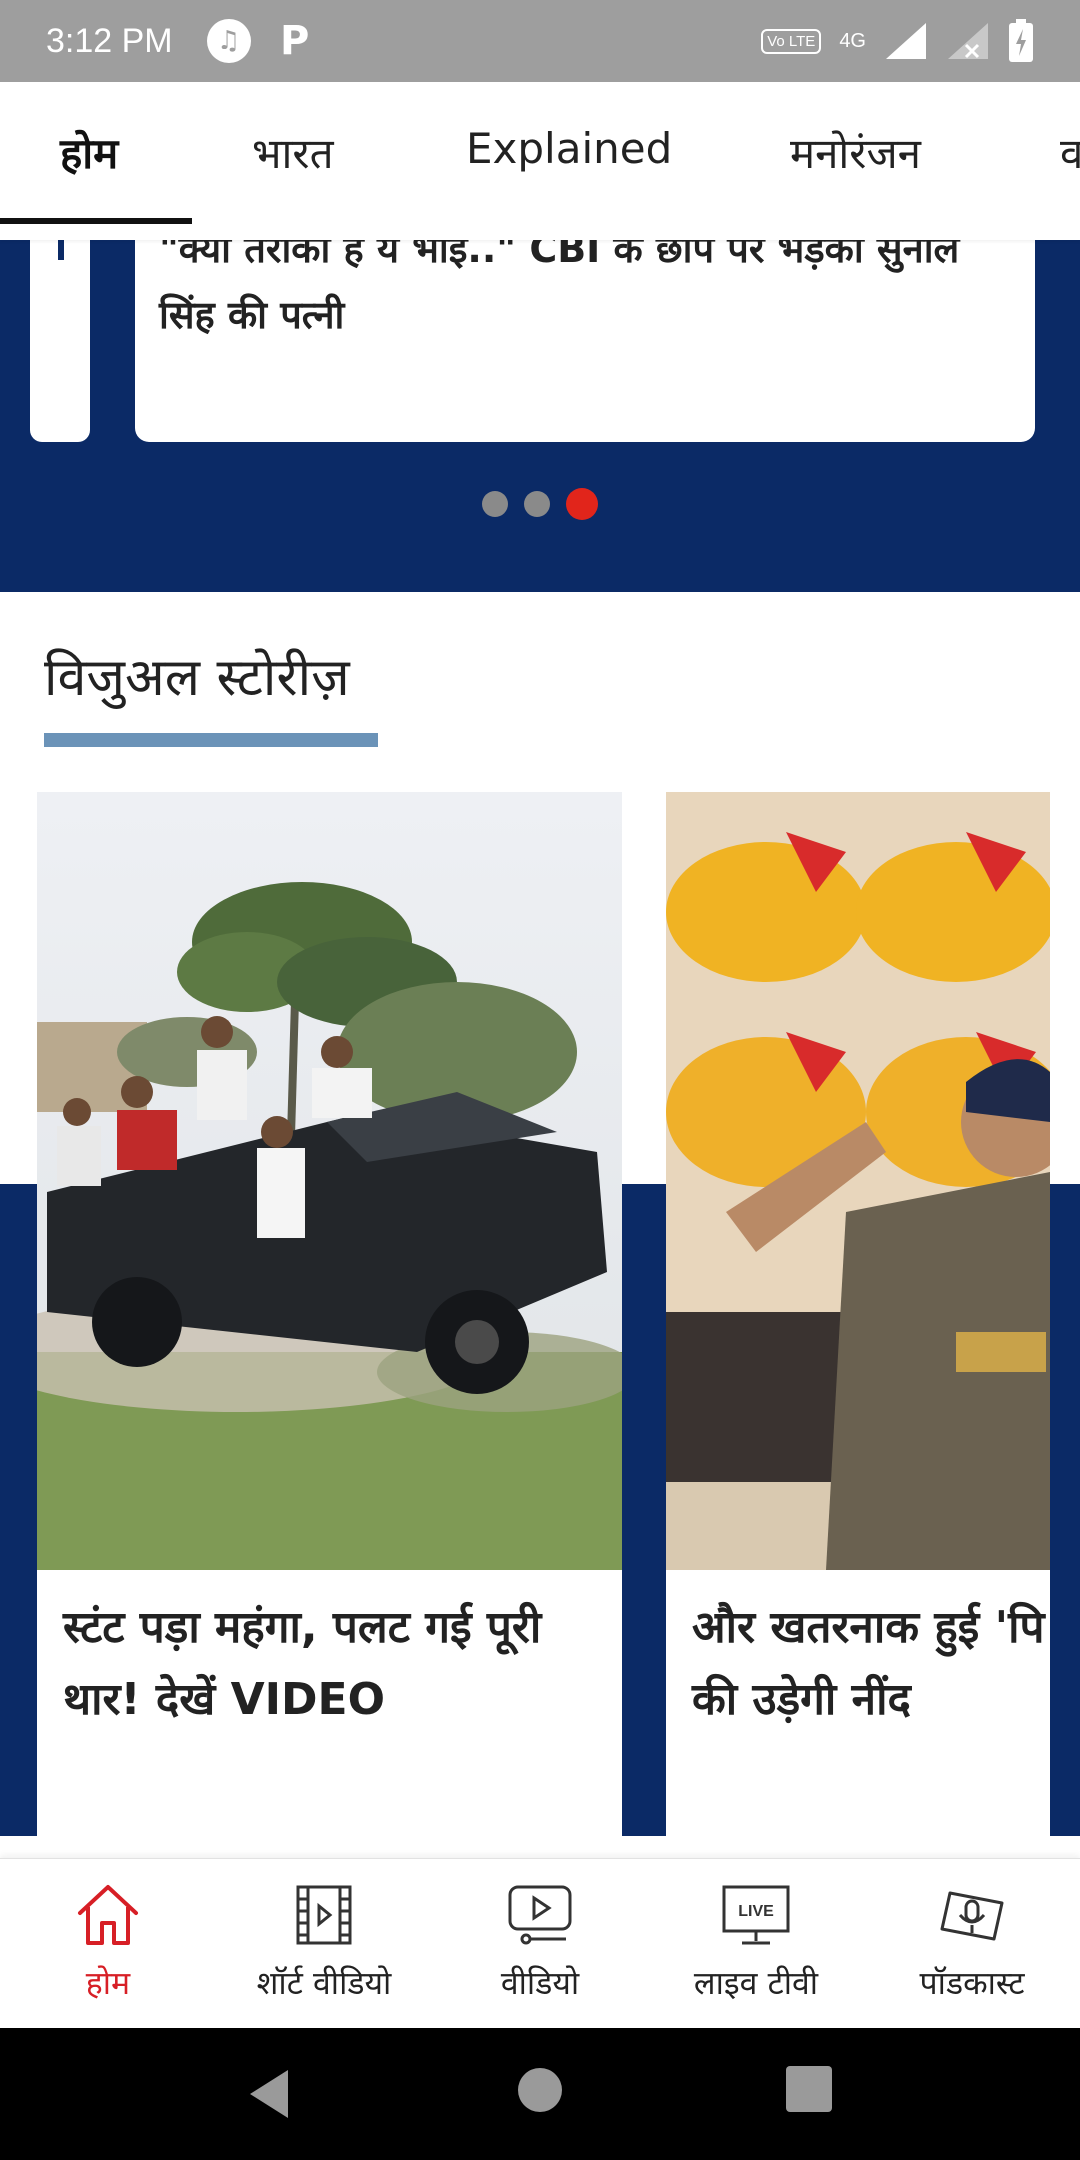  Describe the element at coordinates (855, 152) in the screenshot. I see `tab-entertainment: मनोरंजन` at that location.